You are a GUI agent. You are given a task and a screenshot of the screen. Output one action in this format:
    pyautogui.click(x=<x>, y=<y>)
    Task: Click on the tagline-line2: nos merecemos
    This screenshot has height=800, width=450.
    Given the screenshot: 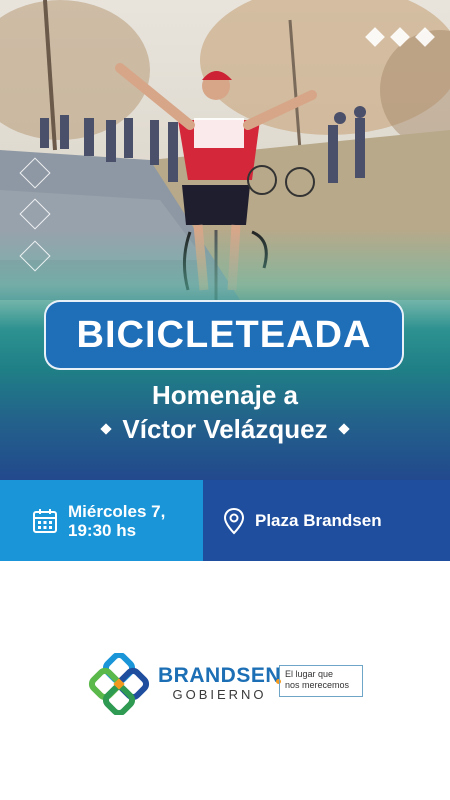 What is the action you would take?
    pyautogui.click(x=317, y=685)
    